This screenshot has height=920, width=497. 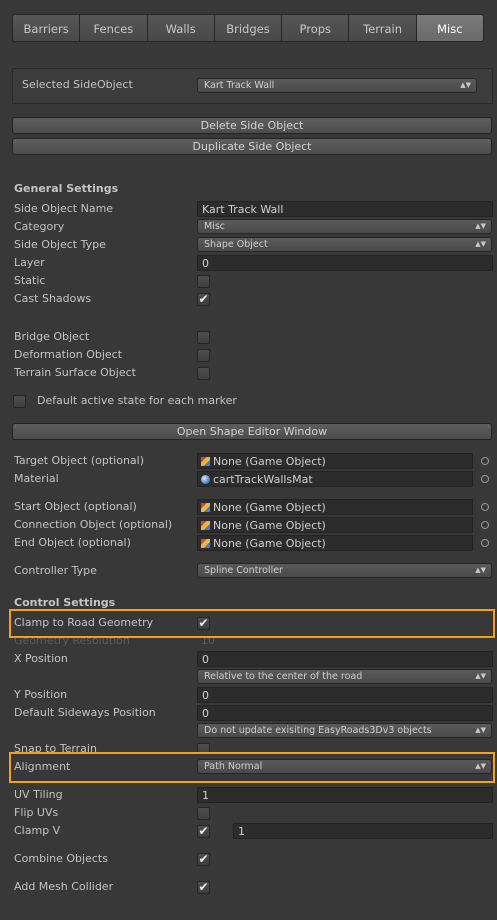 What do you see at coordinates (269, 525) in the screenshot?
I see `connection-object-value: None (Game Object)` at bounding box center [269, 525].